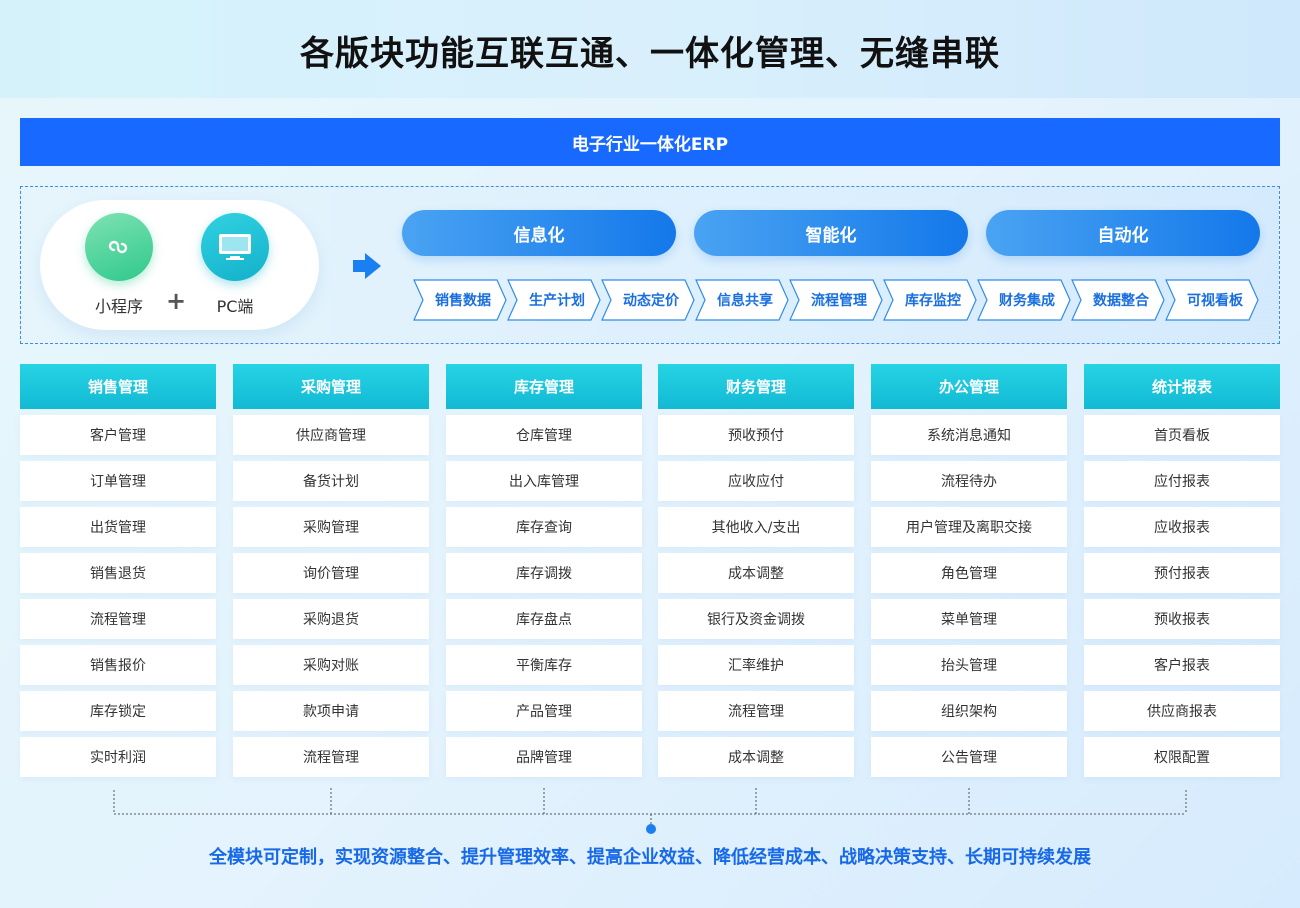 Image resolution: width=1300 pixels, height=908 pixels. What do you see at coordinates (1182, 573) in the screenshot?
I see `module-item: 预付报表` at bounding box center [1182, 573].